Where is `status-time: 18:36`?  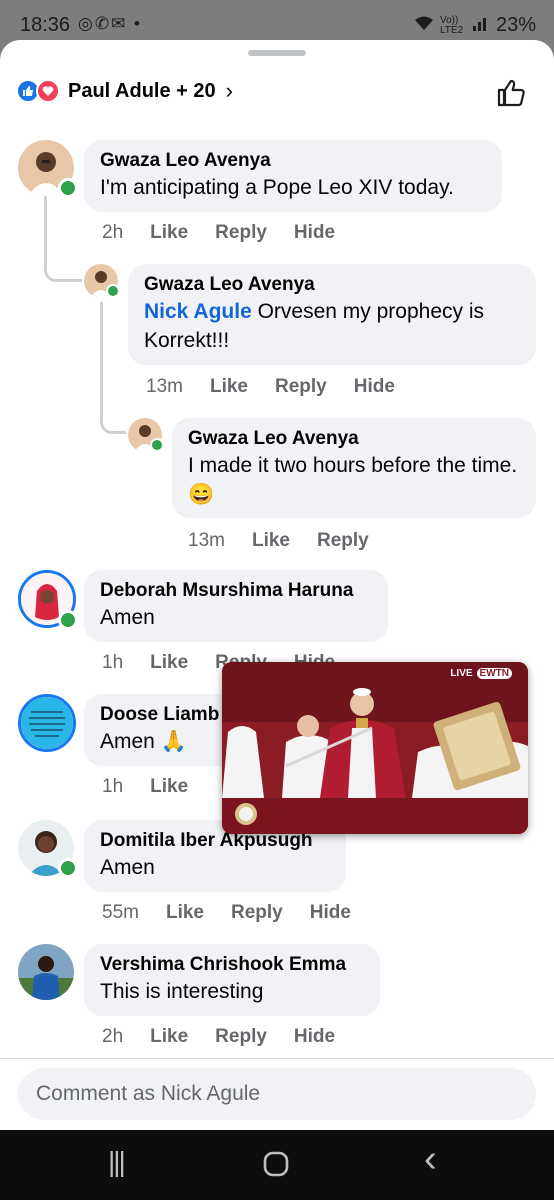
status-time: 18:36 is located at coordinates (45, 25).